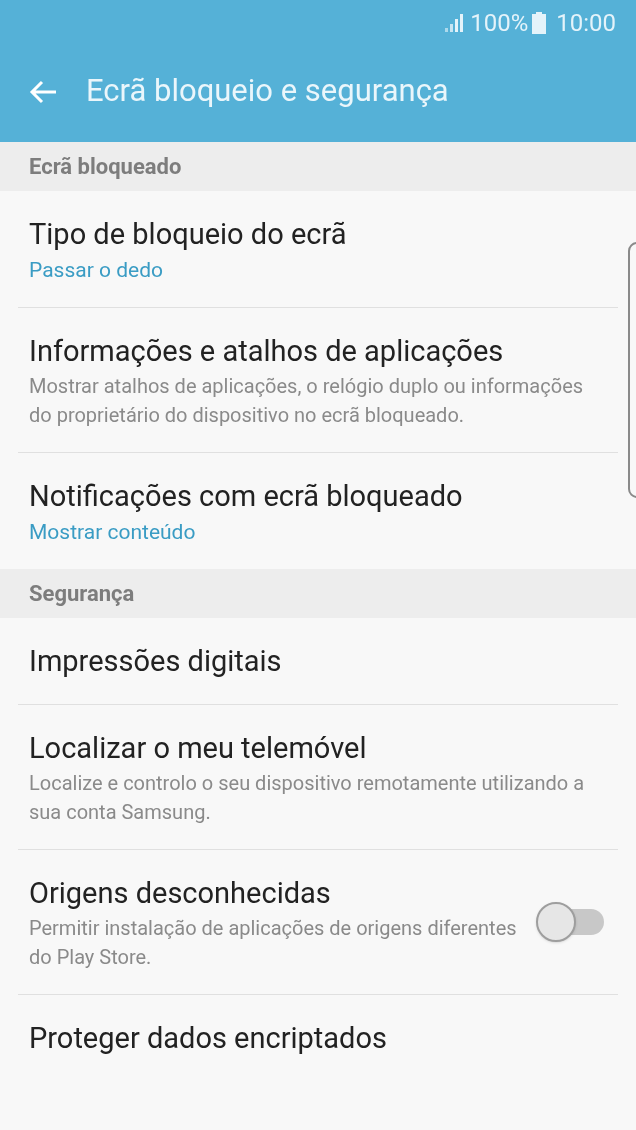 The width and height of the screenshot is (636, 1130). I want to click on settings-item: Localizar o meu telemóvel Localize e controlo o seu dispositivo remotamente utilizando a sua conta Samsung., so click(318, 777).